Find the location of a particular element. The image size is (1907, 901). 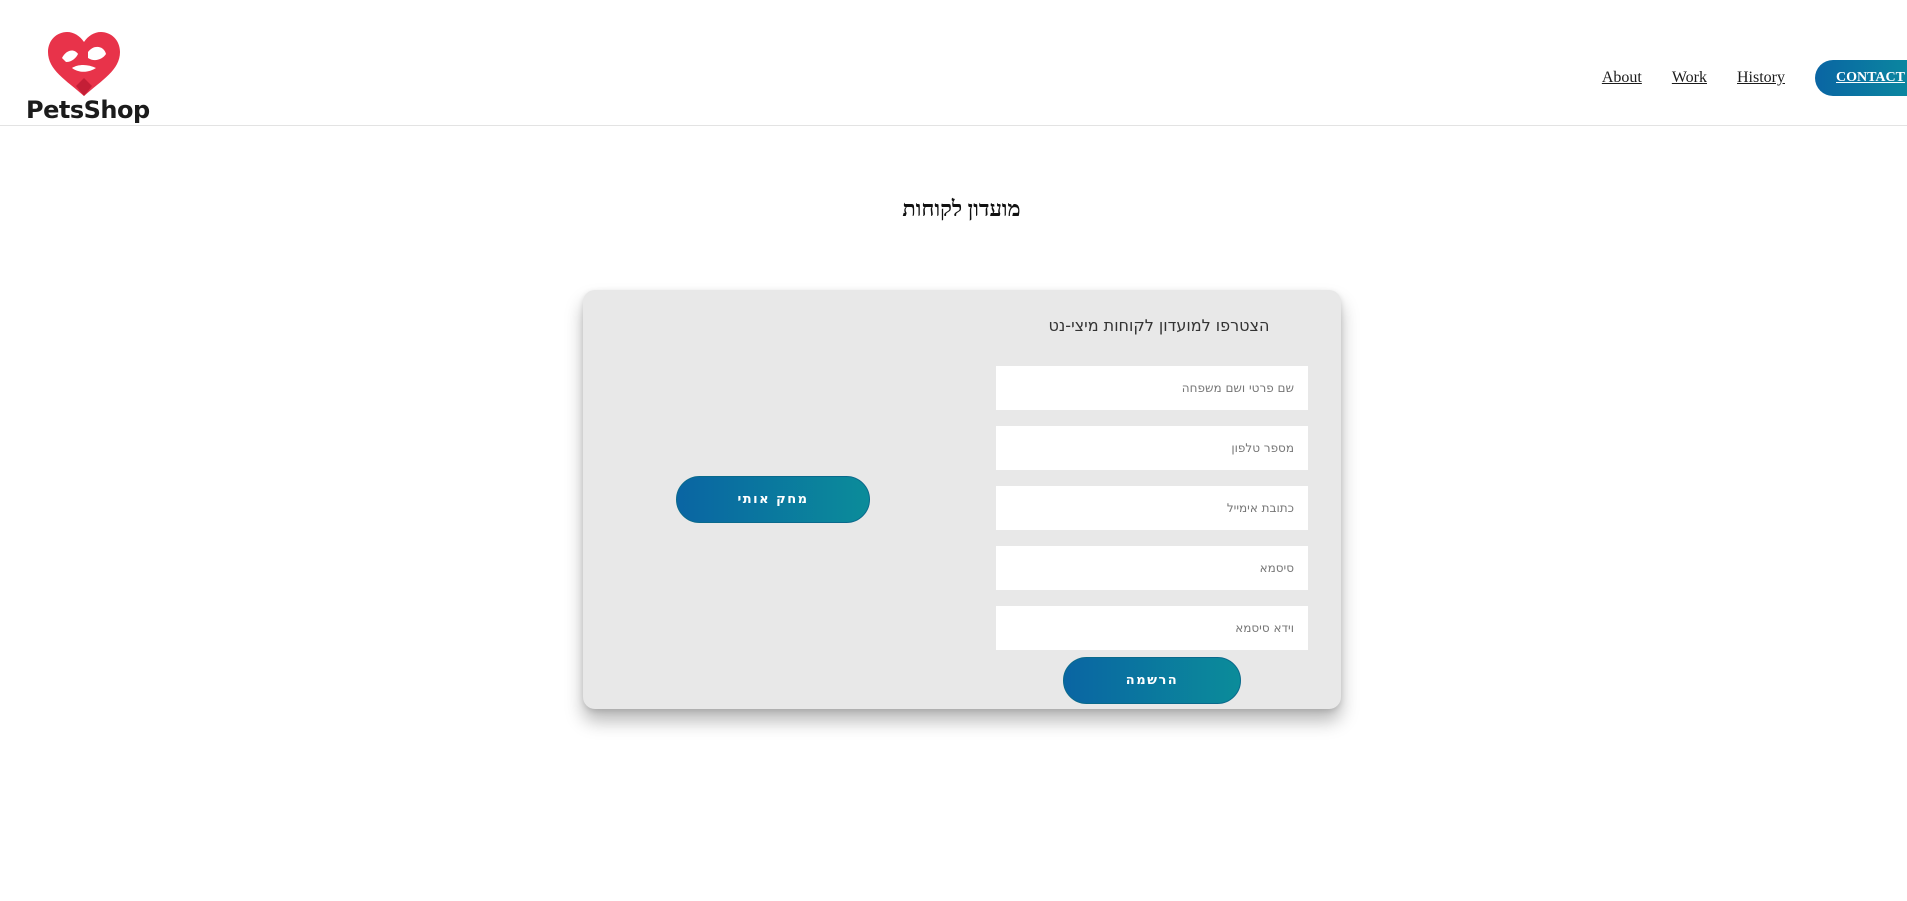

page-title: מועדון לקוחות is located at coordinates (961, 208).